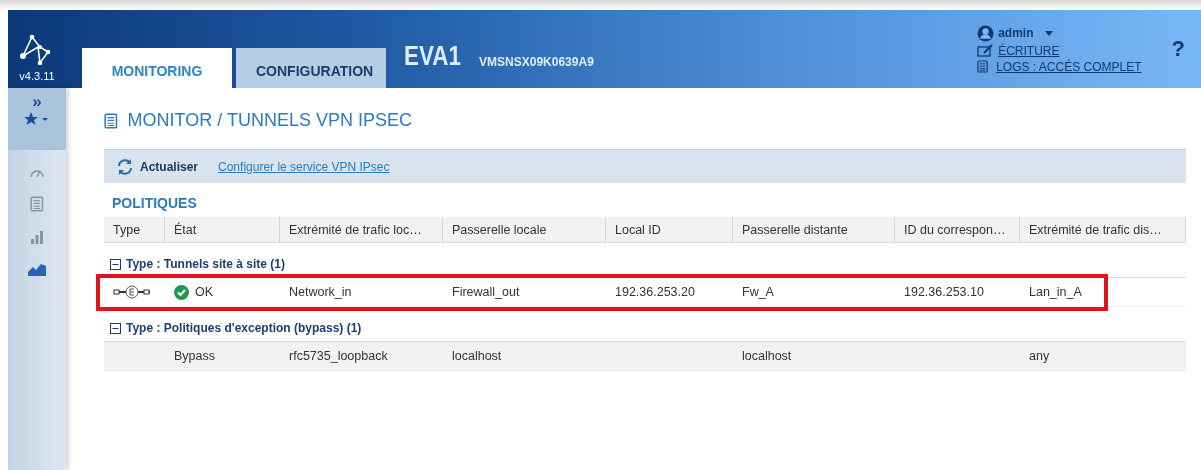 This screenshot has height=470, width=1201. Describe the element at coordinates (486, 292) in the screenshot. I see `table-cell: Firewall_out` at that location.